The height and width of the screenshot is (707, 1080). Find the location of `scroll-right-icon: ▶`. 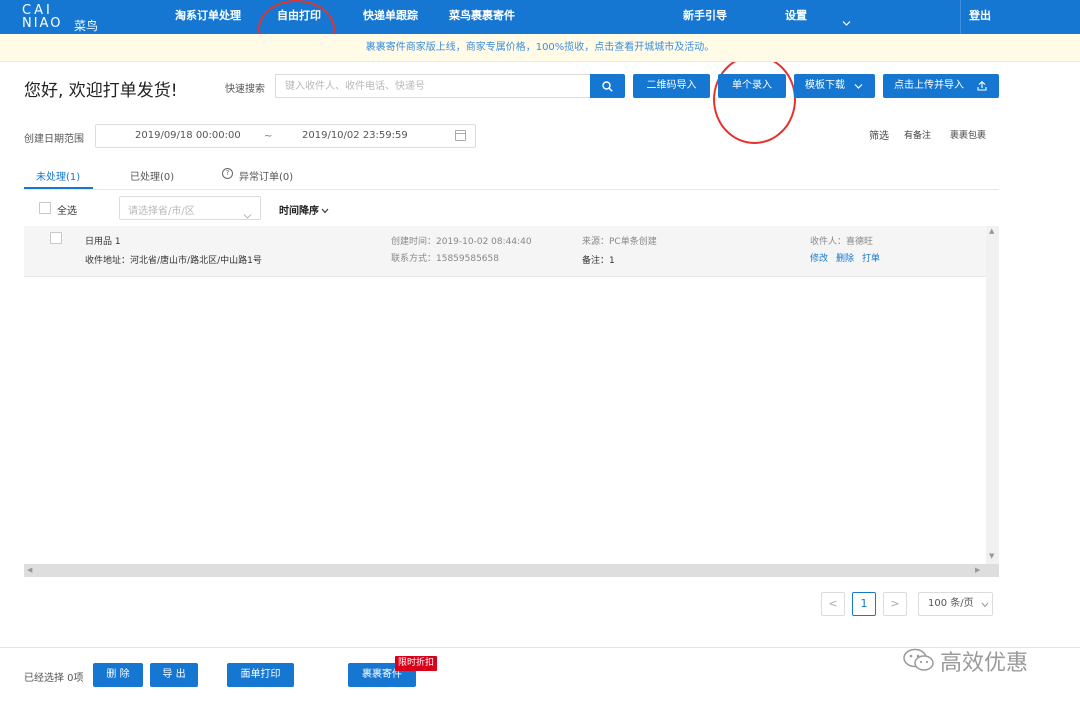

scroll-right-icon: ▶ is located at coordinates (977, 570).